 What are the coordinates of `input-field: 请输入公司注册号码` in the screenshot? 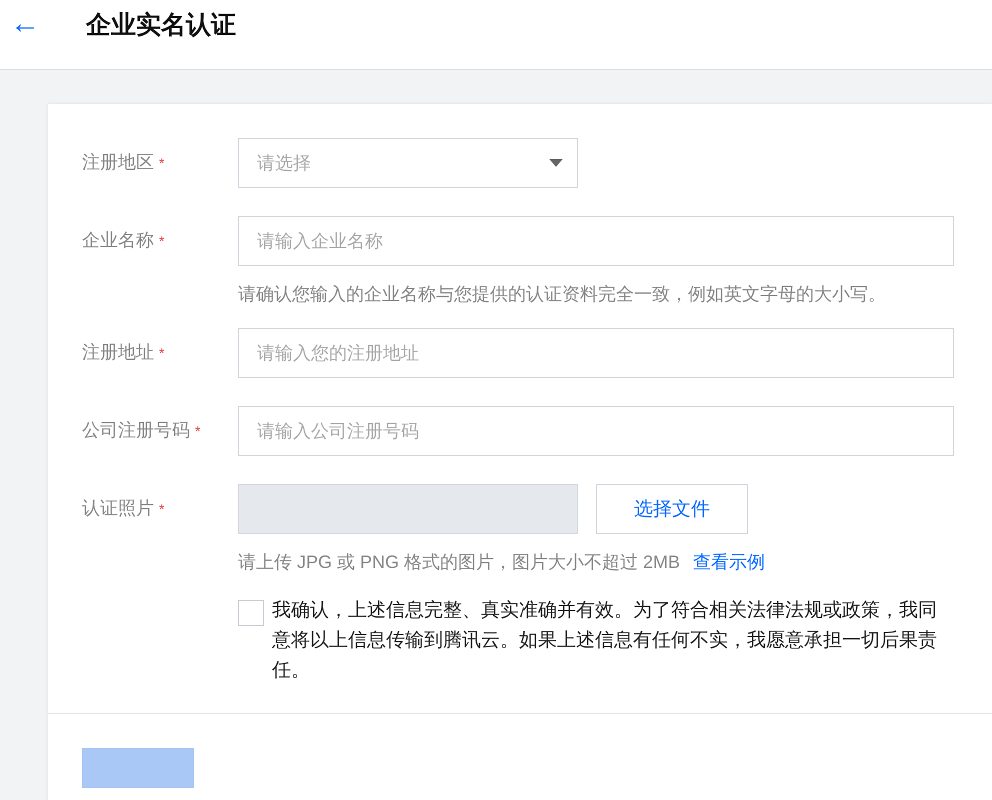 It's located at (596, 431).